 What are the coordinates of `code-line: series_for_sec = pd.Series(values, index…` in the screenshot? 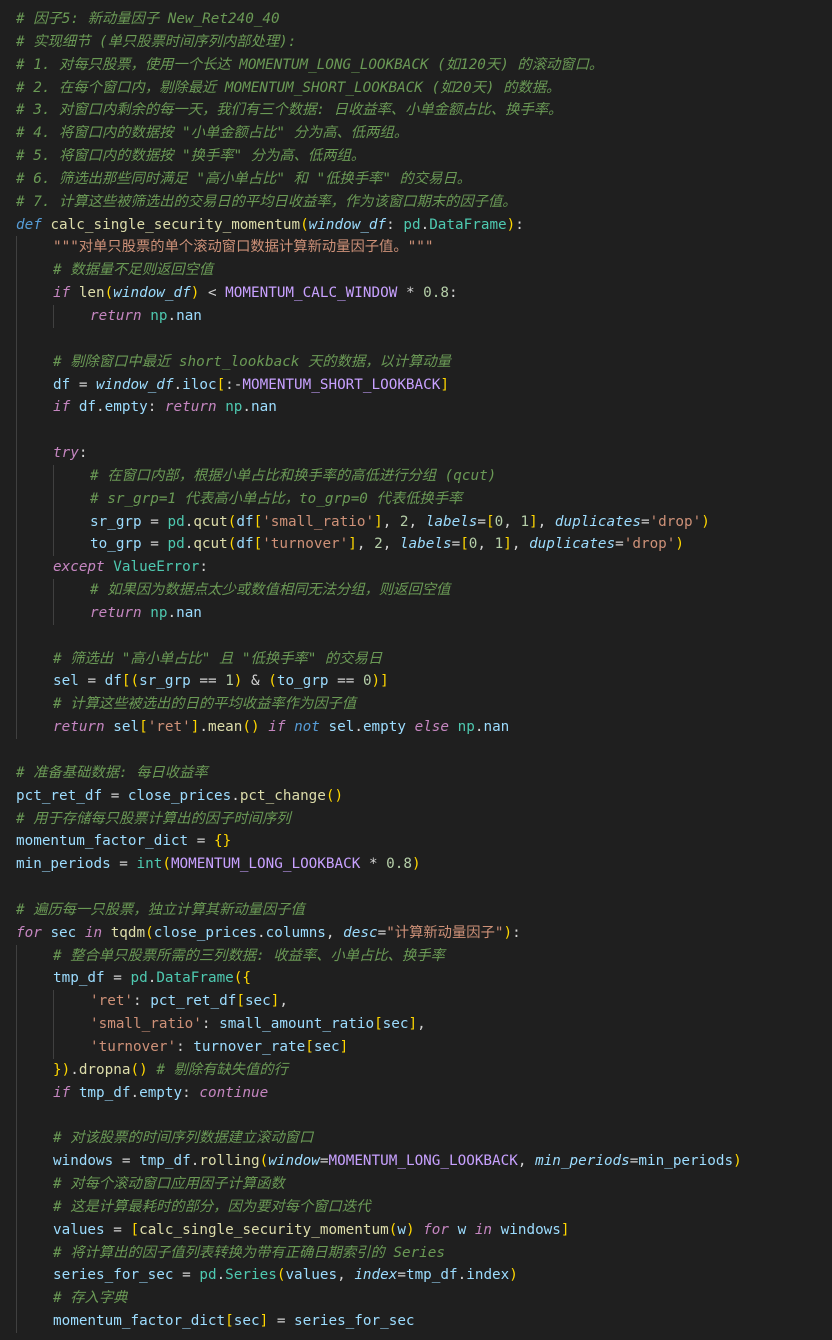 It's located at (416, 1276).